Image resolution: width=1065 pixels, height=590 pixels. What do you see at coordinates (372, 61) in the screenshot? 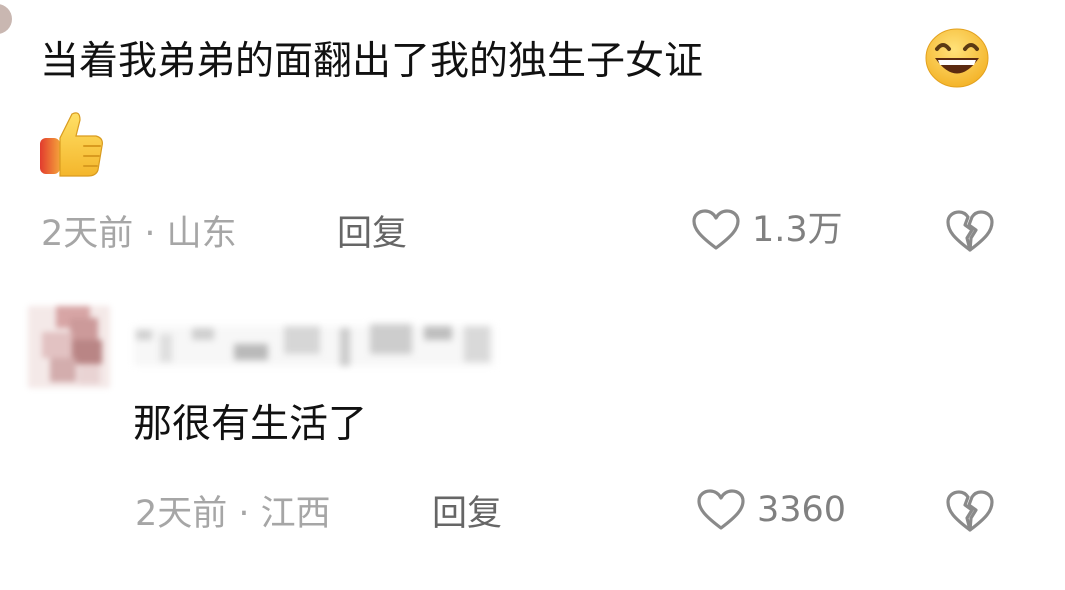
I see `comment-text: 当着我弟弟的面翻出了我的独生子女证` at bounding box center [372, 61].